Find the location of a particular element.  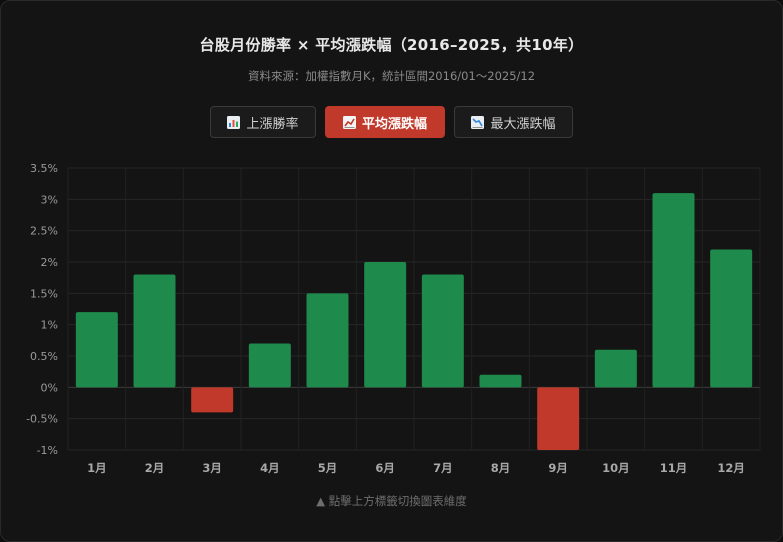

x-tick-label: 5月 is located at coordinates (328, 468).